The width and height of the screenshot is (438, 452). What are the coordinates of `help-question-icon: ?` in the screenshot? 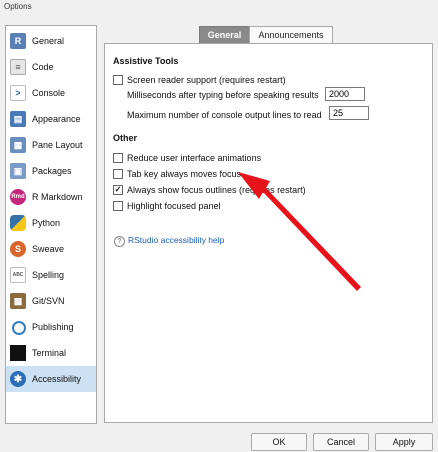 It's located at (119, 241).